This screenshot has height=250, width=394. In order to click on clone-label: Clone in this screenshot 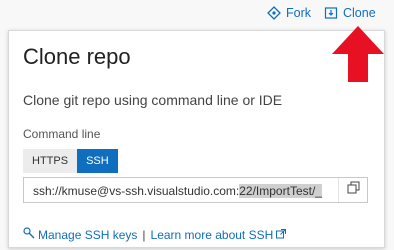, I will do `click(359, 13)`.